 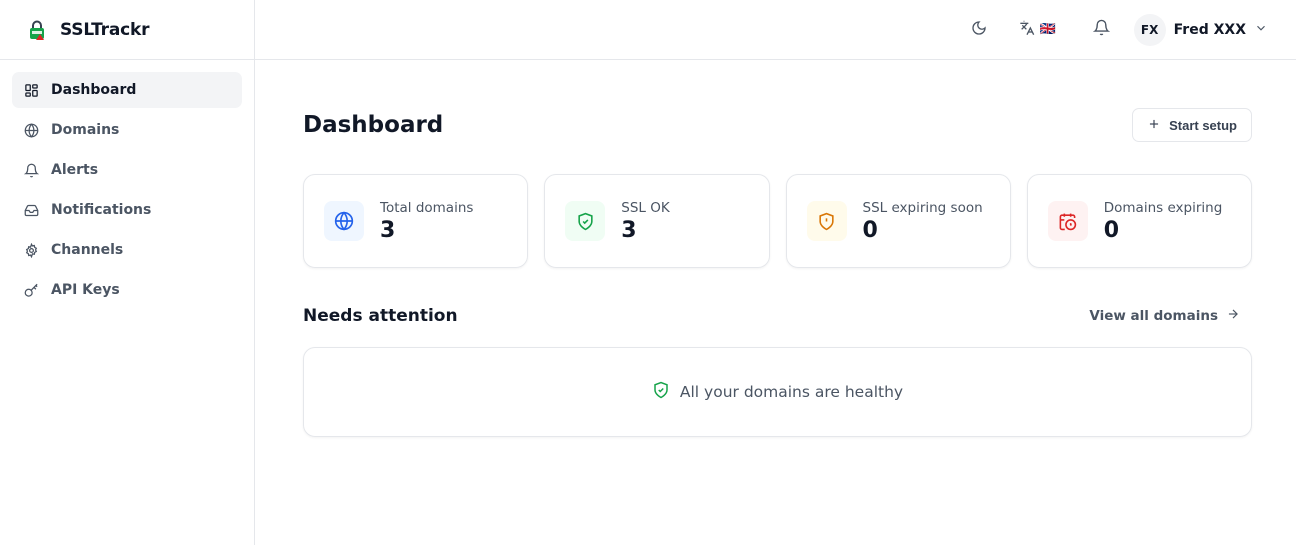 I want to click on stat-label: Domains expiring, so click(x=1163, y=208).